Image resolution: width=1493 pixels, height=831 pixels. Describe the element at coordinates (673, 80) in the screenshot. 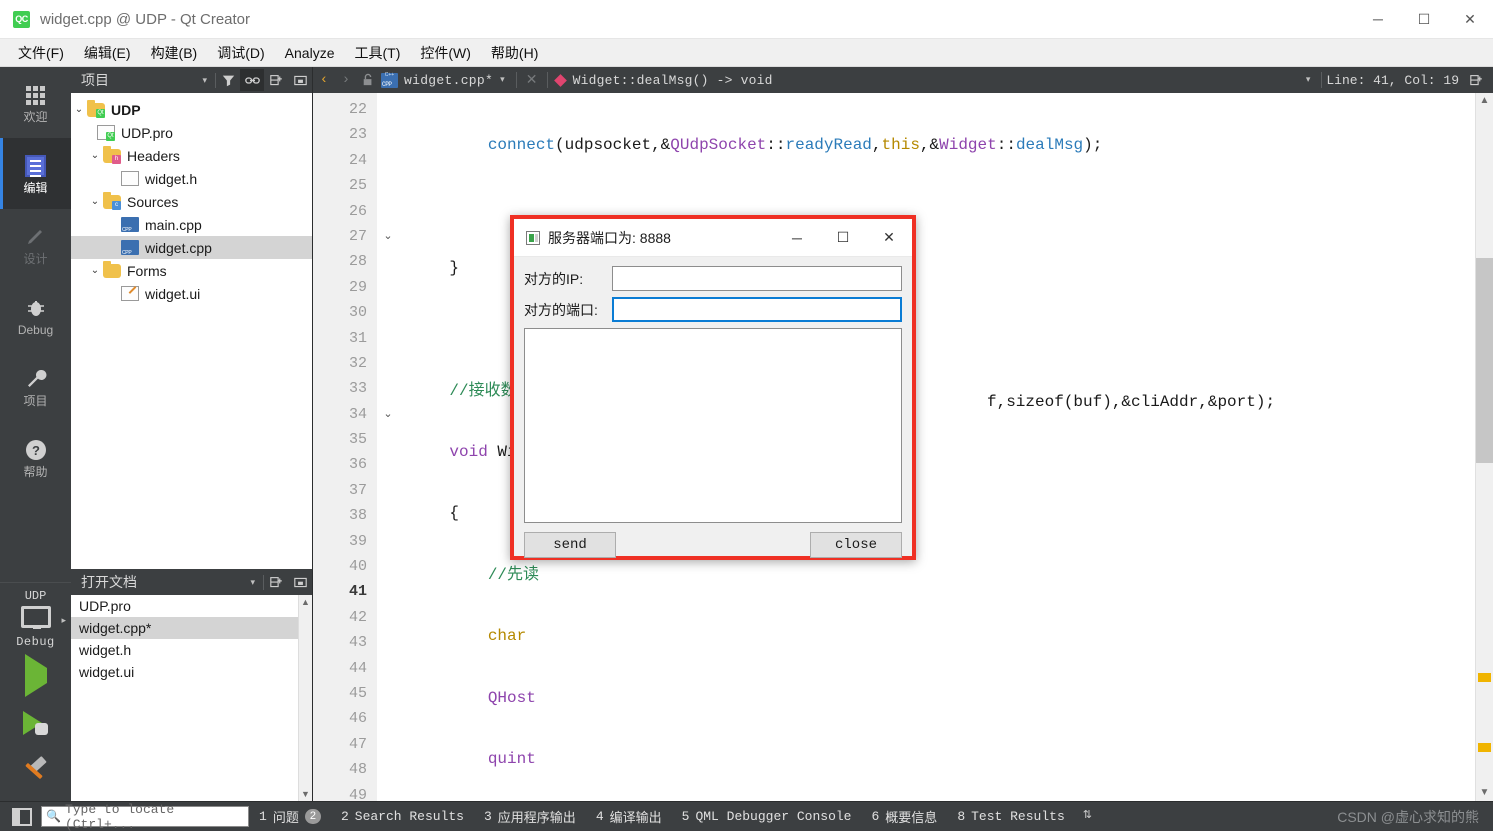

I see `symbol-selector: Widget::dealMsg() -> void` at that location.